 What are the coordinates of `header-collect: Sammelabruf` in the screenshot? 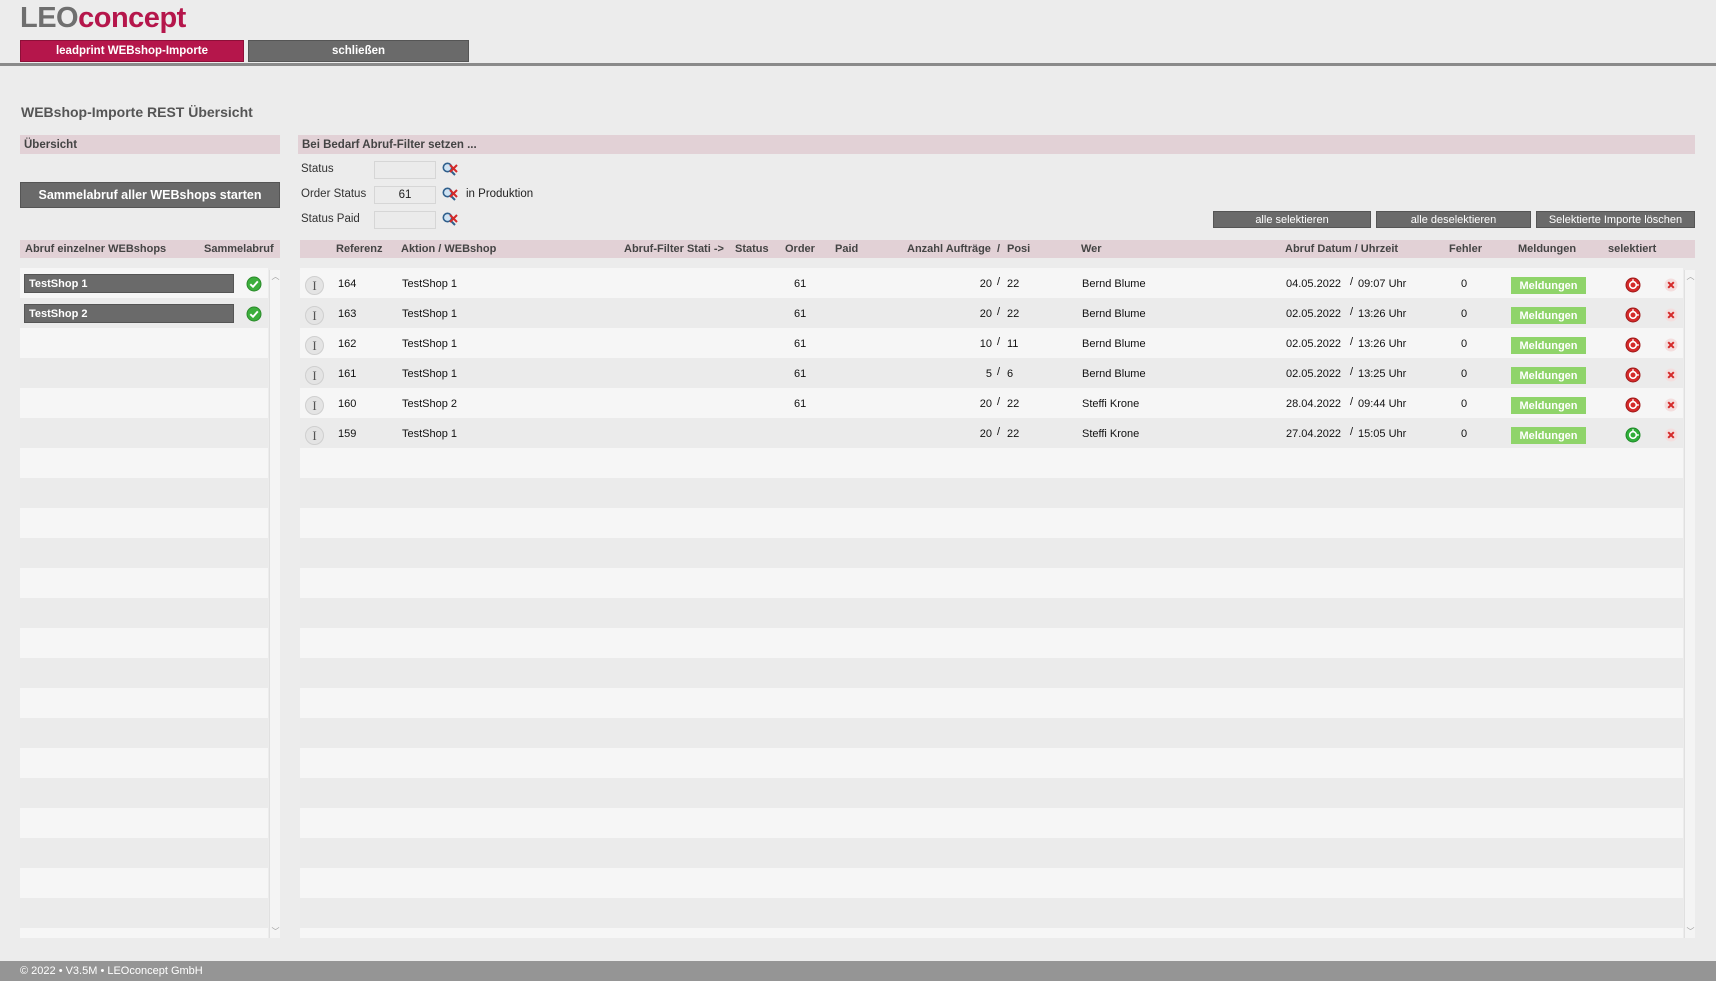 It's located at (239, 249).